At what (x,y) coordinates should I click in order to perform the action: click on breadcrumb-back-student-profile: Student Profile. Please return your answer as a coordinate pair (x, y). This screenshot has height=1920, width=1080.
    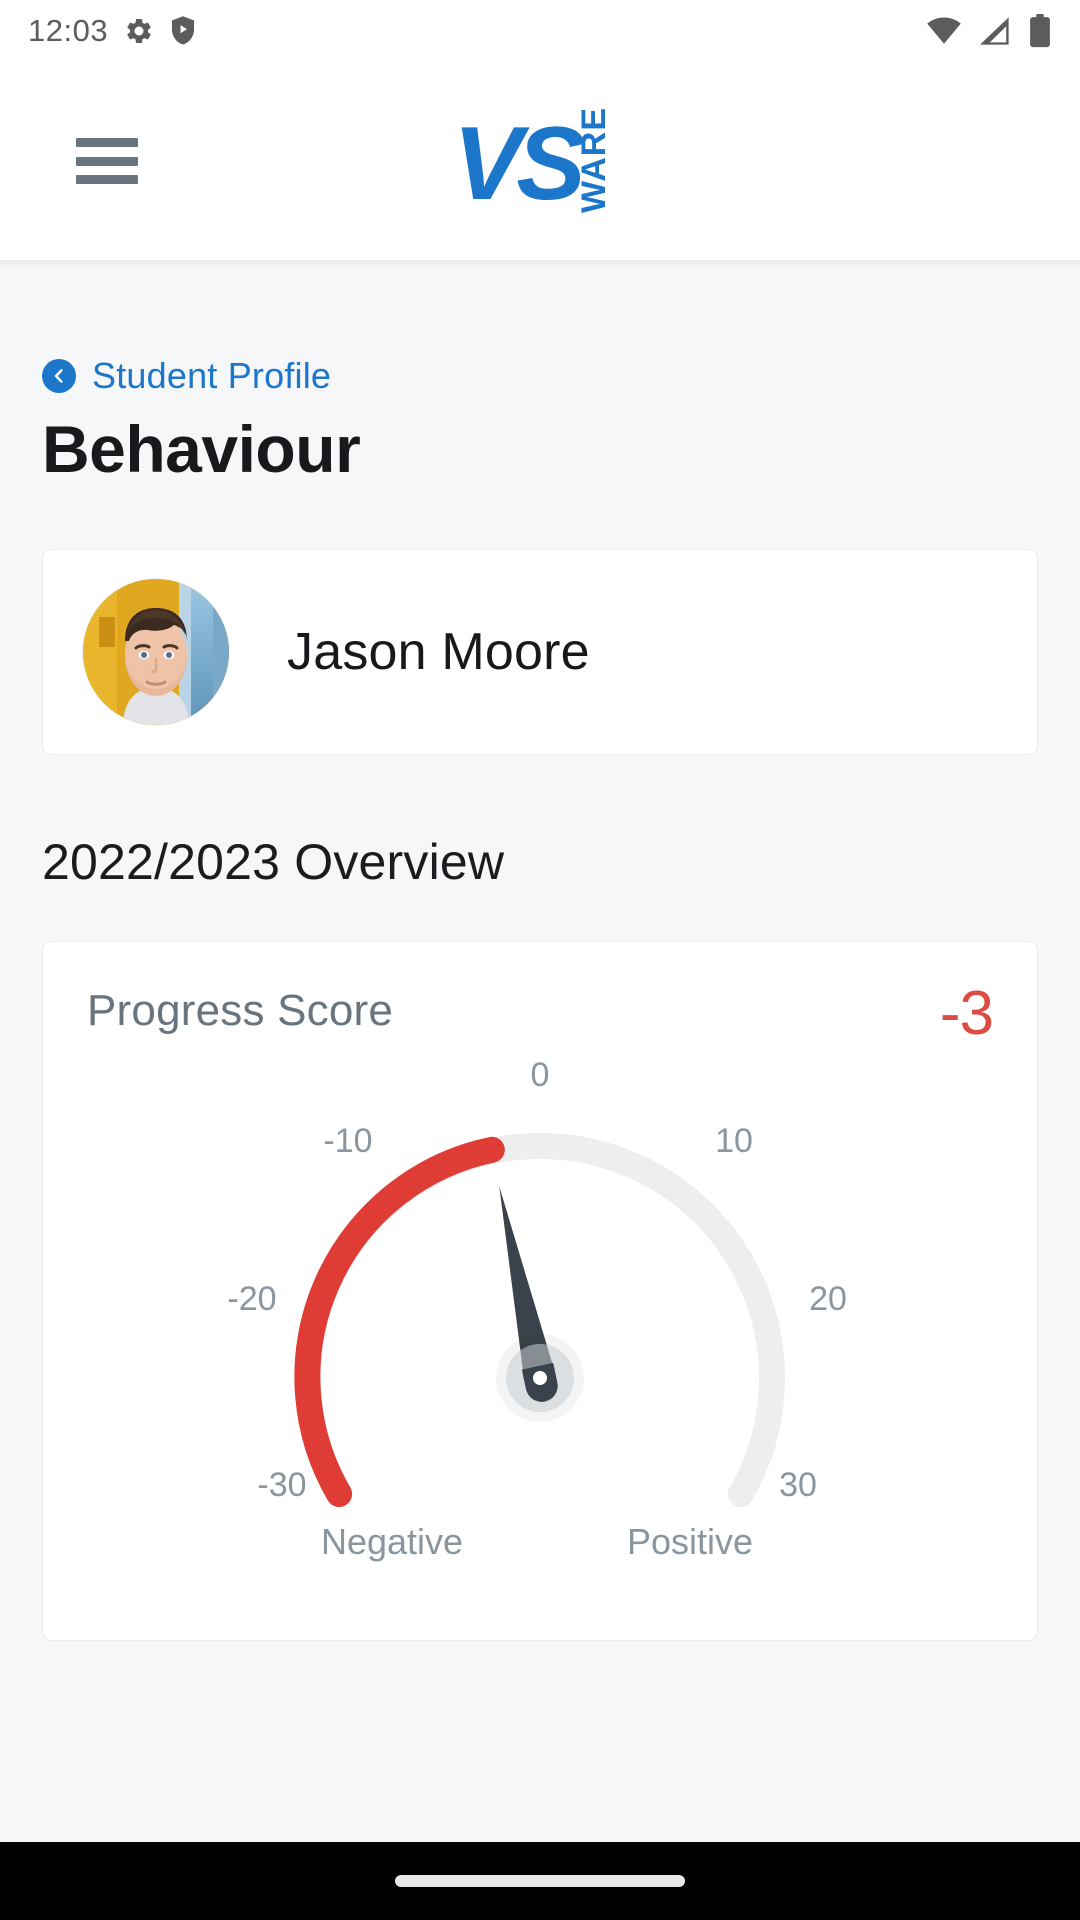
    Looking at the image, I should click on (186, 376).